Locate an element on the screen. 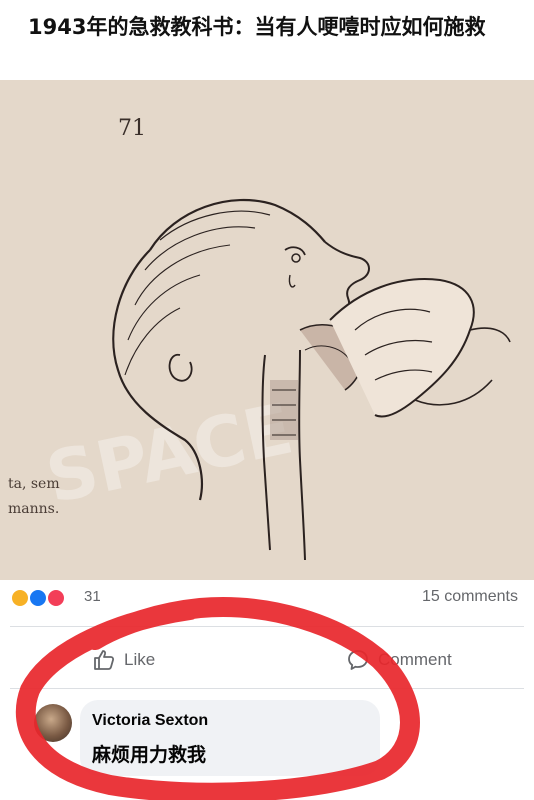 This screenshot has width=534, height=800. love-reaction-icon is located at coordinates (56, 598).